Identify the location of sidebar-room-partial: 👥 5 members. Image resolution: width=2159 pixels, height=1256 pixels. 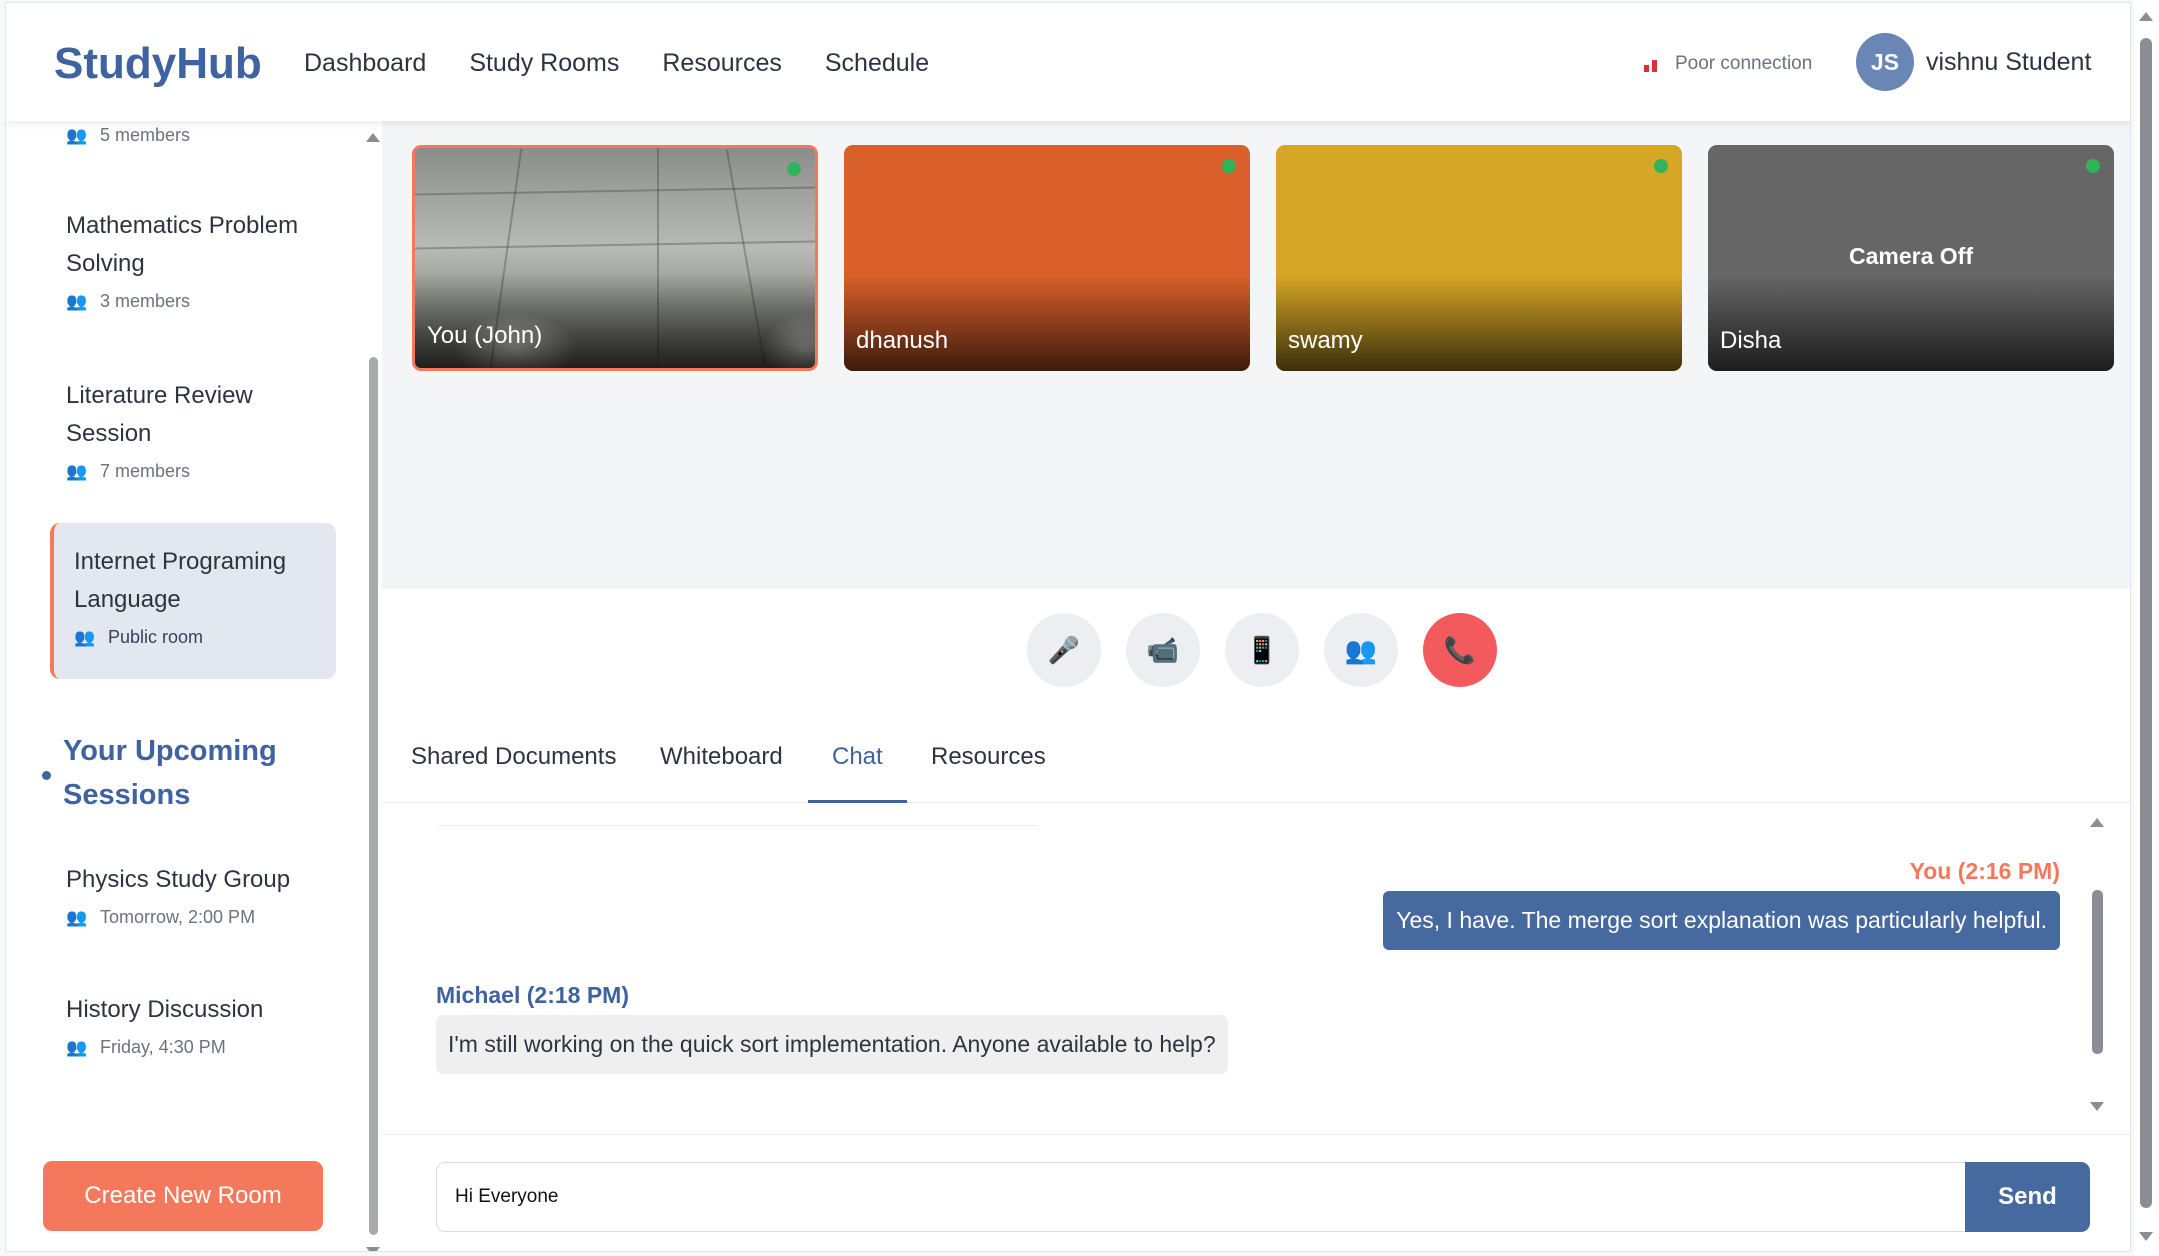
(128, 135).